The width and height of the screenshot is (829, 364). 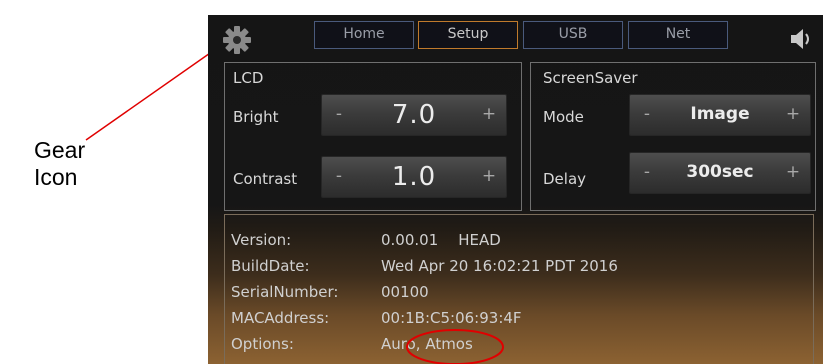 I want to click on lcd-title: LCD, so click(x=248, y=78).